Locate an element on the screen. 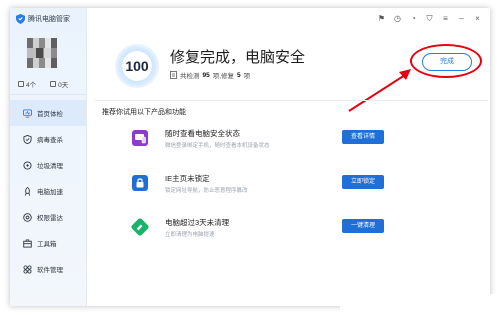 The image size is (500, 315). user-stats: 4个 0天 is located at coordinates (43, 84).